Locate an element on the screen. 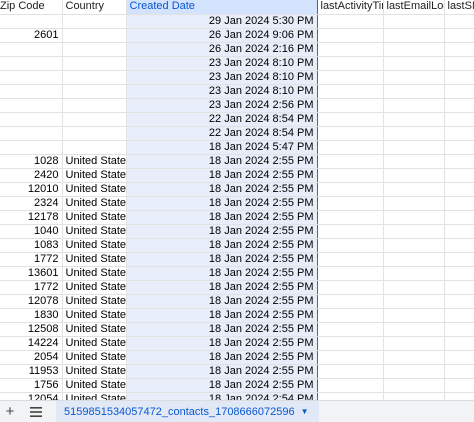 This screenshot has height=422, width=474. cell-zip-code: 1830 is located at coordinates (31, 315).